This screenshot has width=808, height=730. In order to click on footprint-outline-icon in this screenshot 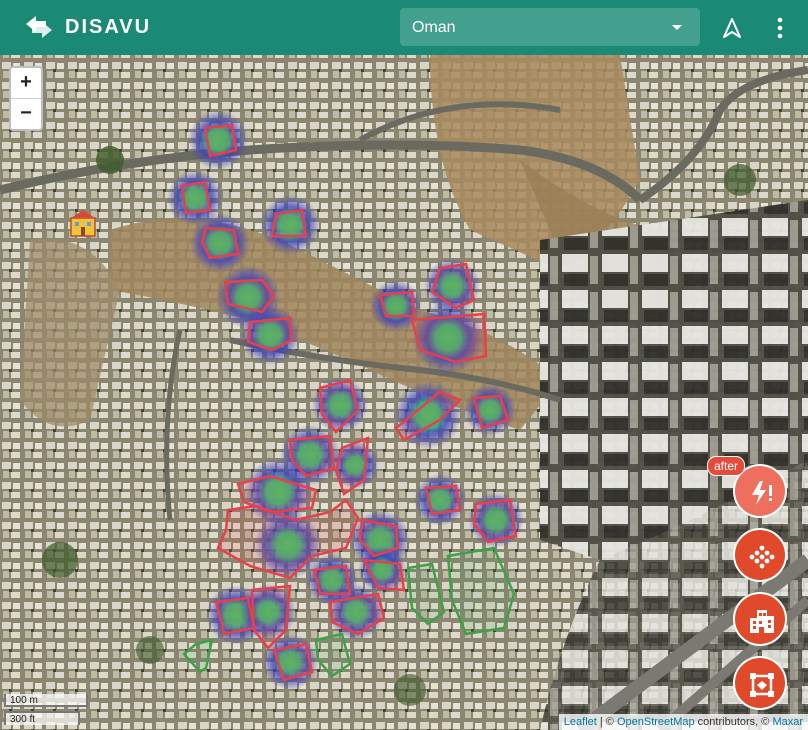, I will do `click(762, 685)`.